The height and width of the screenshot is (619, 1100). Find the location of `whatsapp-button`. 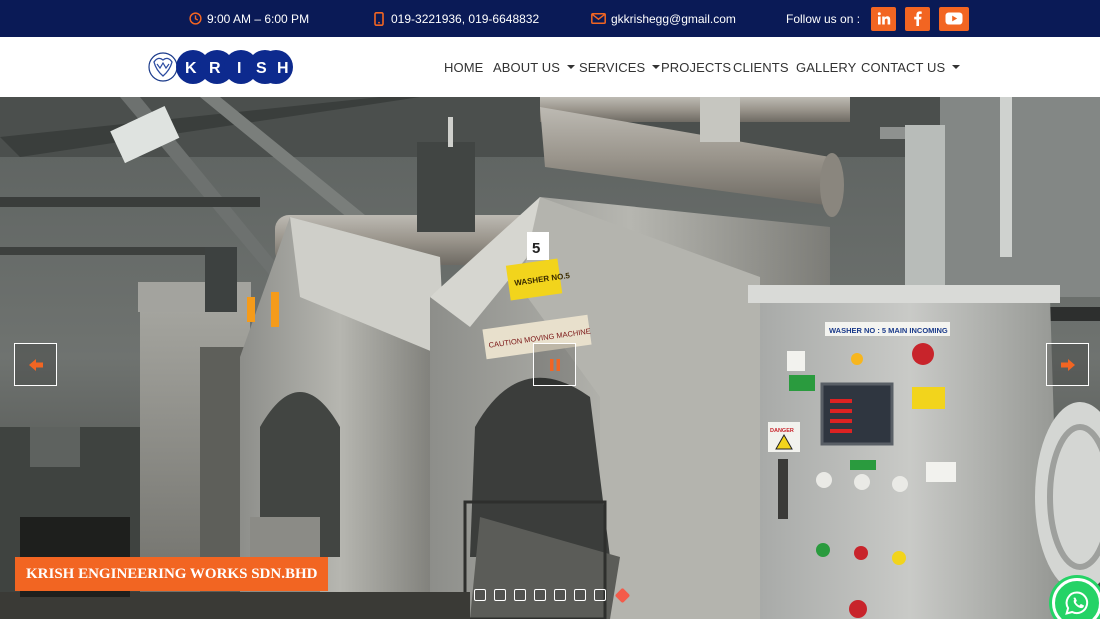

whatsapp-button is located at coordinates (1076, 598).